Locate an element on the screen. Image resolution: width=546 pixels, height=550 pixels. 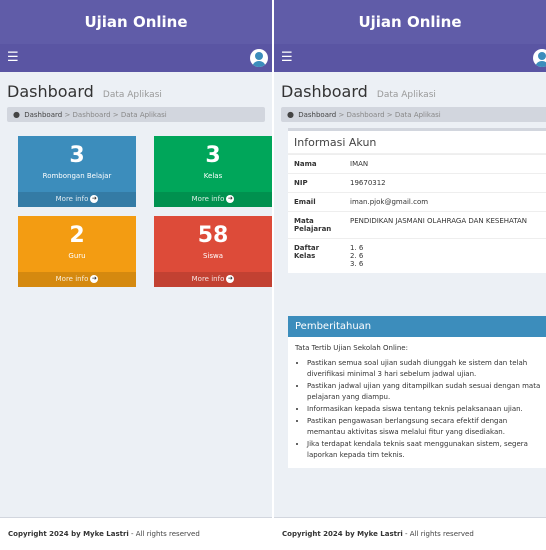
table-row: Email iman.pjok@gmail.com is located at coordinates (417, 202).